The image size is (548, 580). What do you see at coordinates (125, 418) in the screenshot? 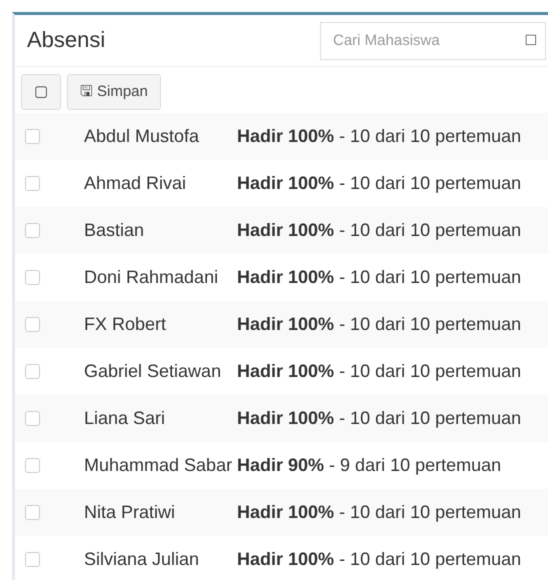
I see `student-name: Liana Sari` at bounding box center [125, 418].